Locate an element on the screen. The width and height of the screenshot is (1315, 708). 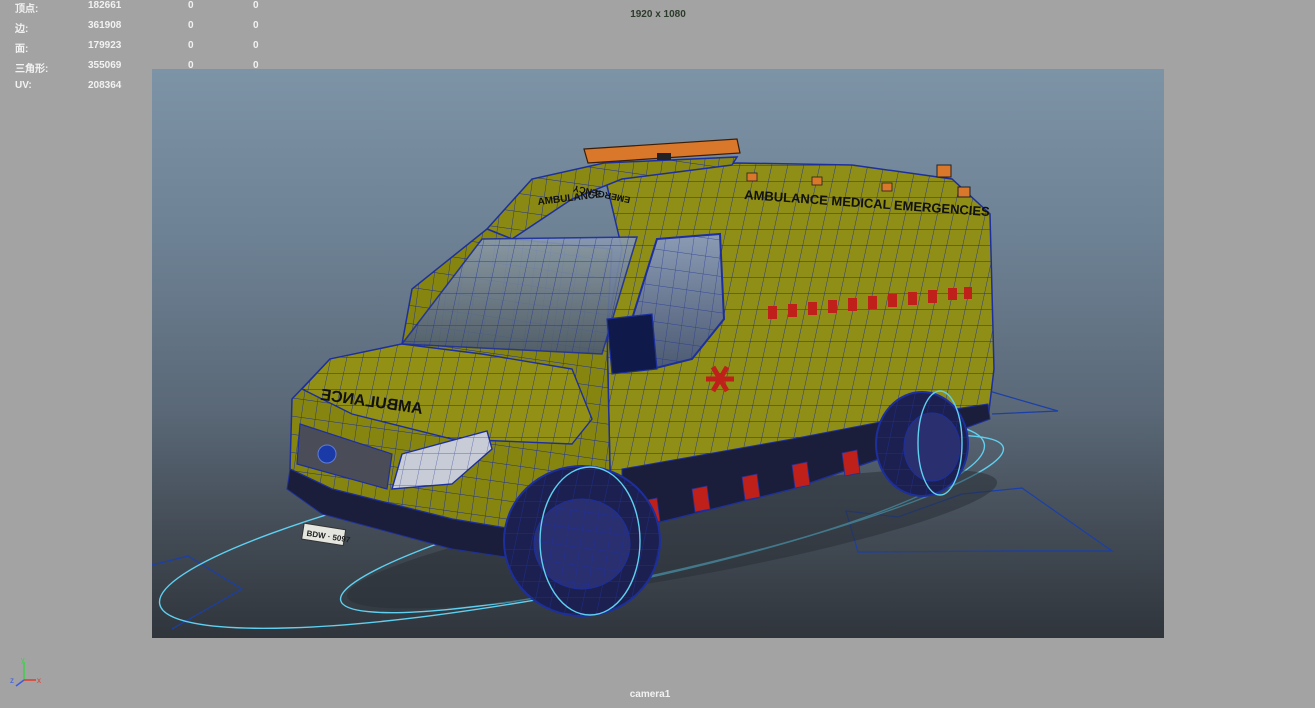
y-axis-label: y is located at coordinates (23, 660).